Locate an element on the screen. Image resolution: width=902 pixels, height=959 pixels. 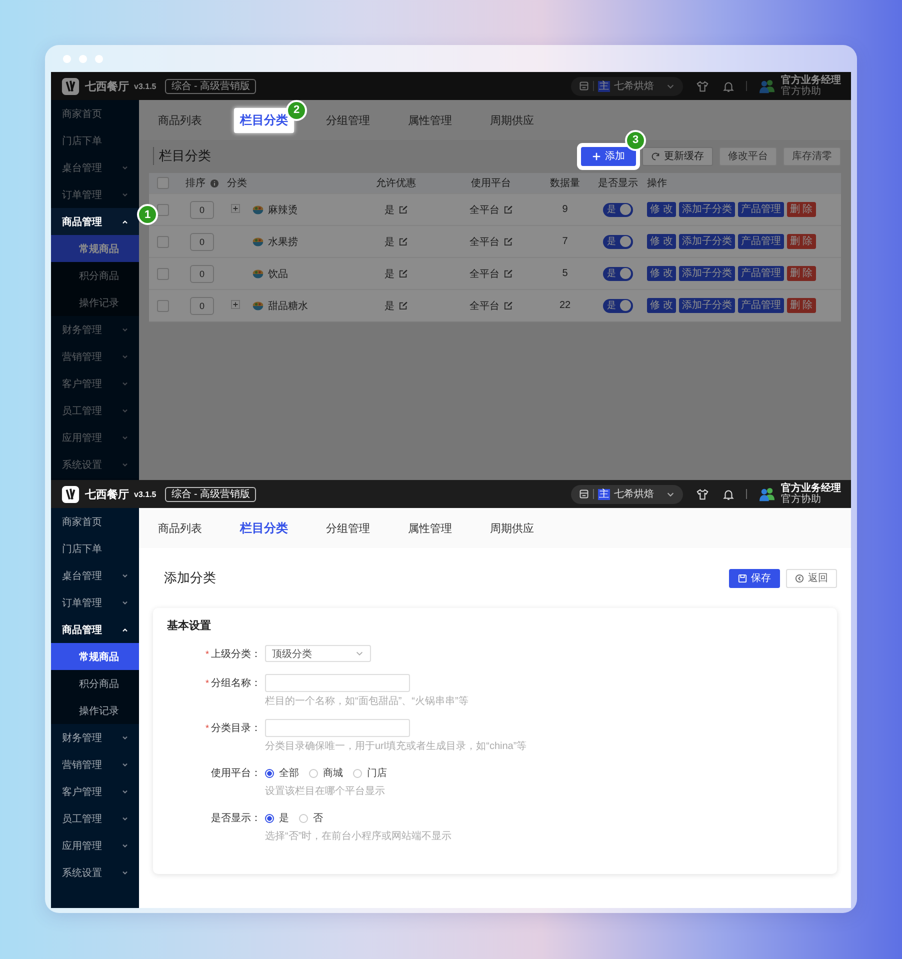
form-action-button: 保存 is located at coordinates (754, 578).